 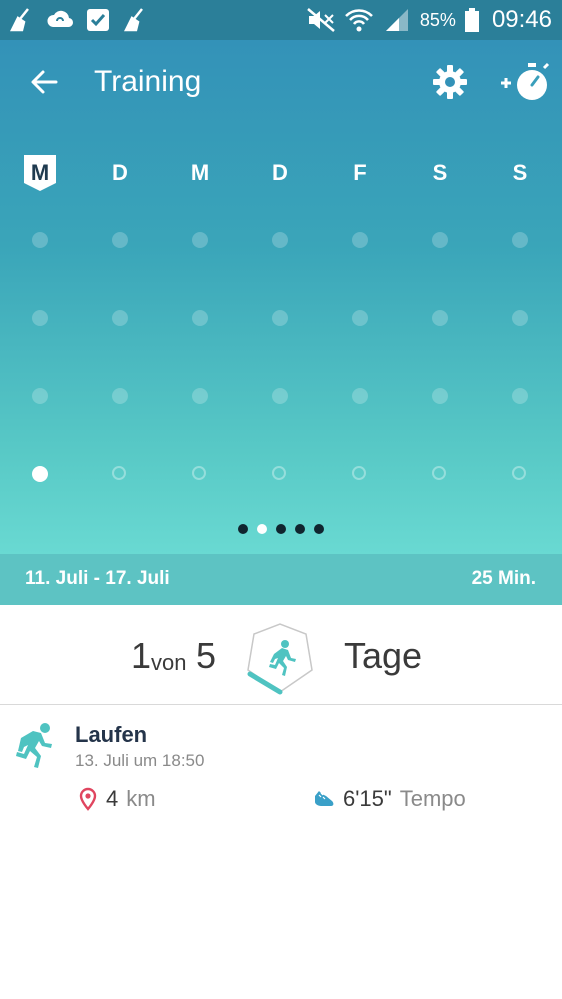 I want to click on add-timer-button, so click(x=525, y=81).